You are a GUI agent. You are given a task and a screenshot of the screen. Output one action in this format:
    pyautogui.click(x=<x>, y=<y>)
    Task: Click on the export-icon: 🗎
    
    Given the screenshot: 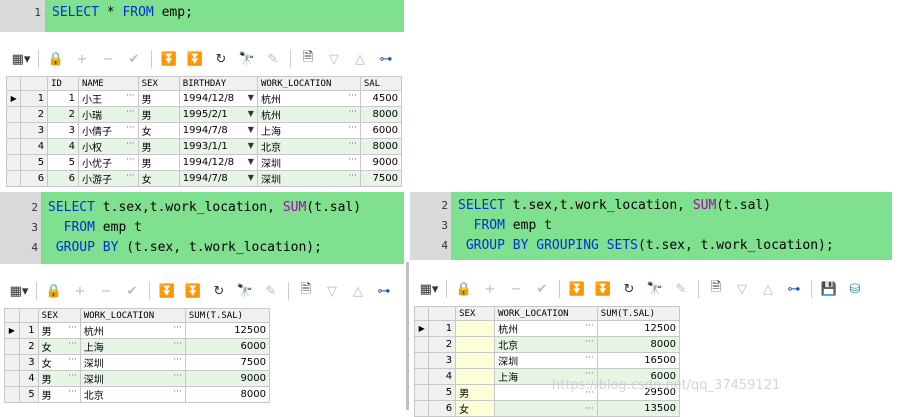 What is the action you would take?
    pyautogui.click(x=308, y=59)
    